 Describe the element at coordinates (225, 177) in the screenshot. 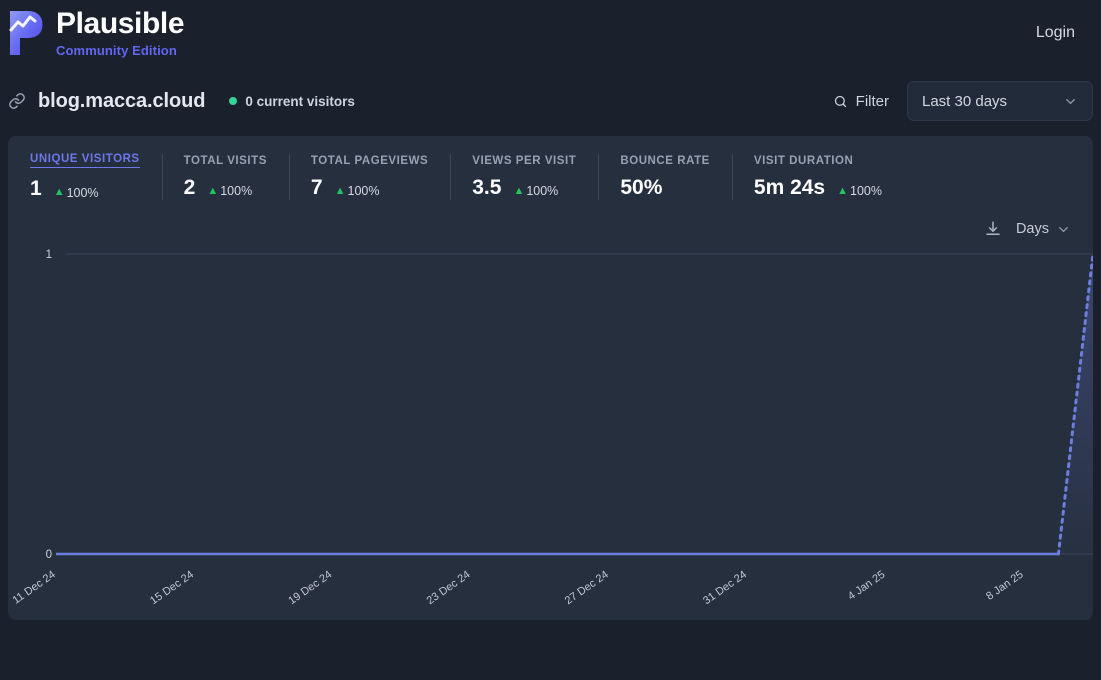

I see `metric-total-visits: TOTAL VISITS 2 ▲ 100%` at that location.